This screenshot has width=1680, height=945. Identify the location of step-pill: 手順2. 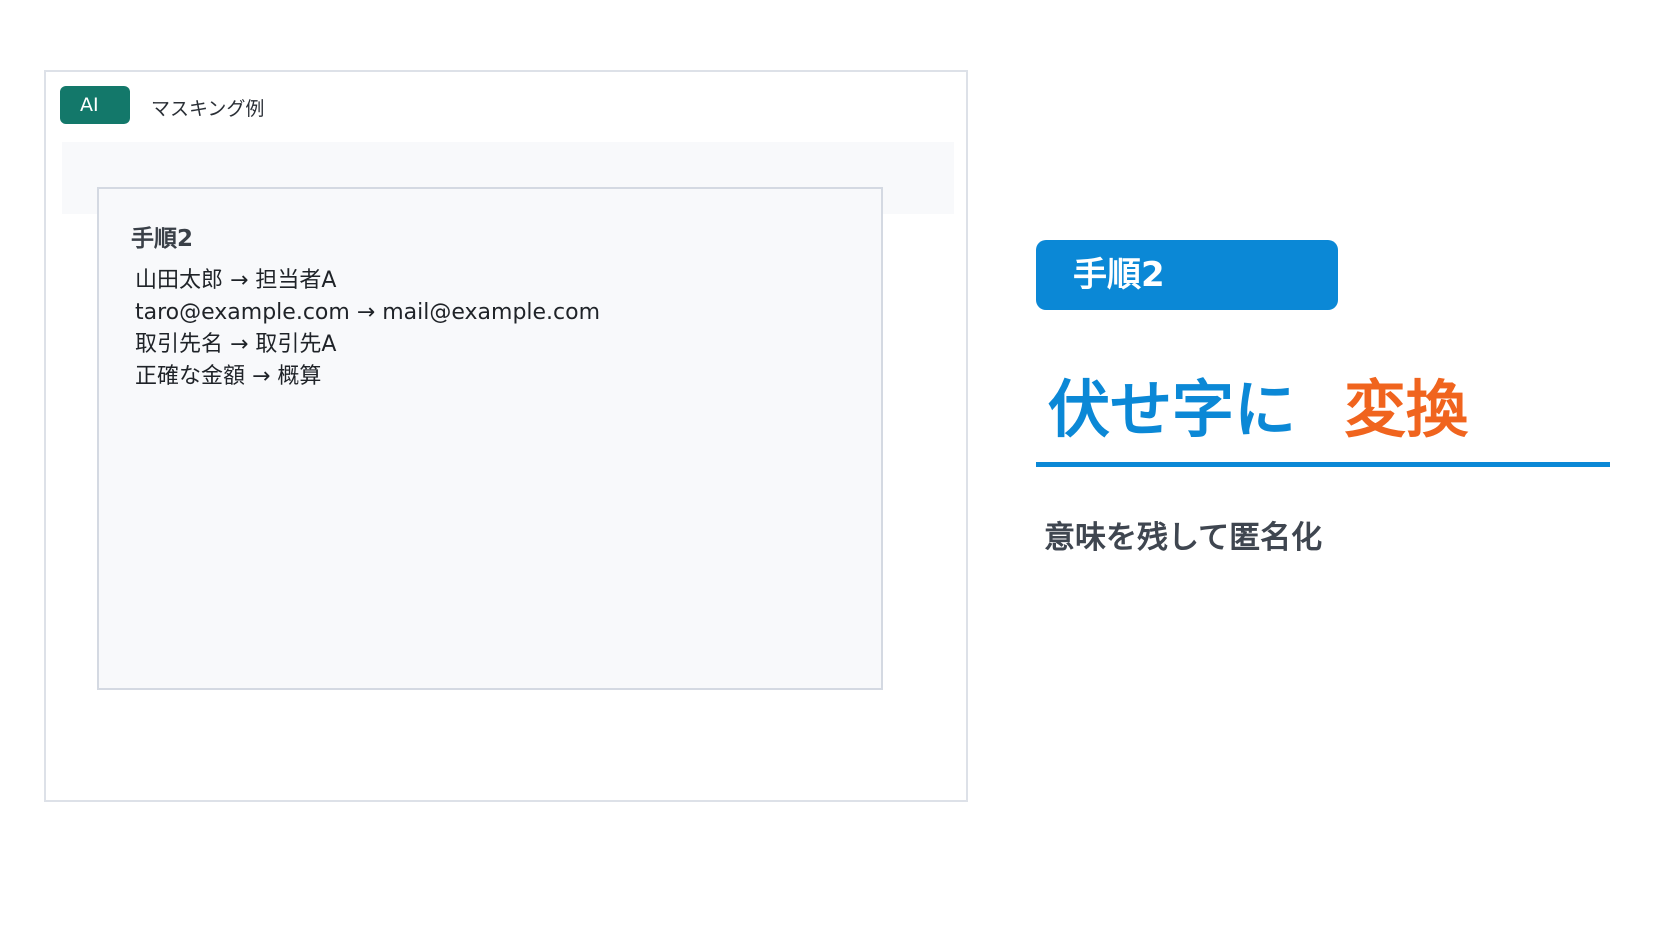
(1187, 275).